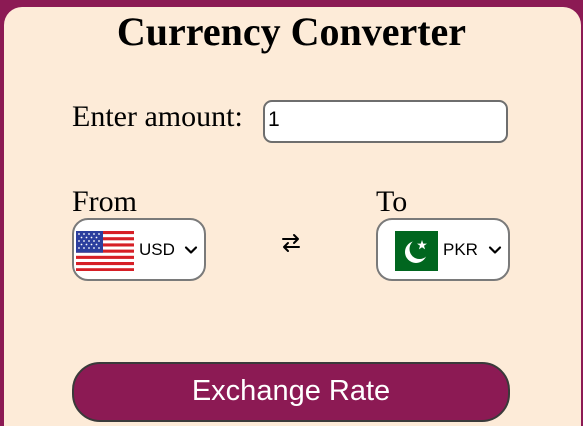  What do you see at coordinates (392, 201) in the screenshot?
I see `to-label: To` at bounding box center [392, 201].